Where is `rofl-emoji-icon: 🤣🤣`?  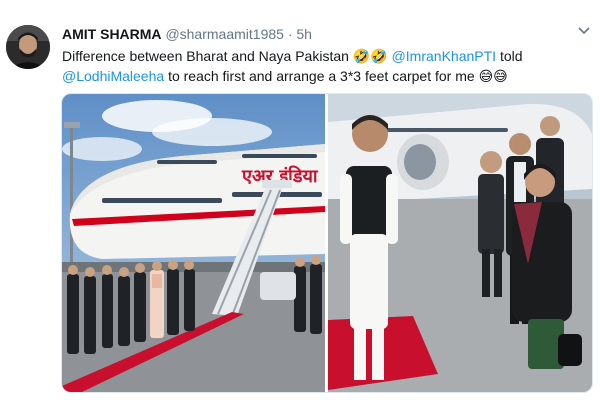 rofl-emoji-icon: 🤣🤣 is located at coordinates (370, 56).